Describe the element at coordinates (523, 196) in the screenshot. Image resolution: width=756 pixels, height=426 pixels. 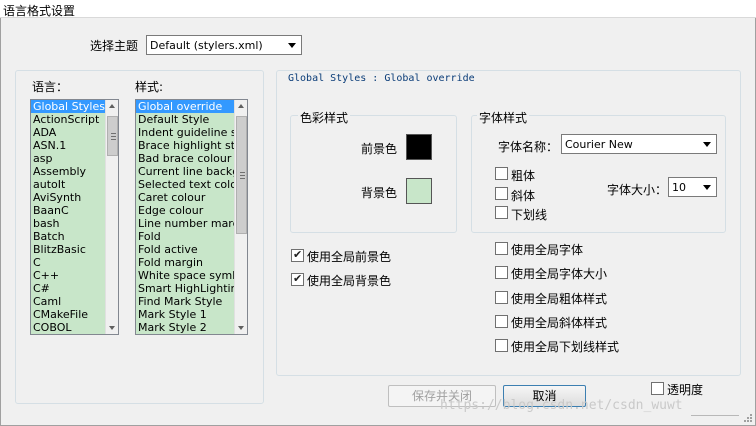
I see `italic-label: 斜体` at that location.